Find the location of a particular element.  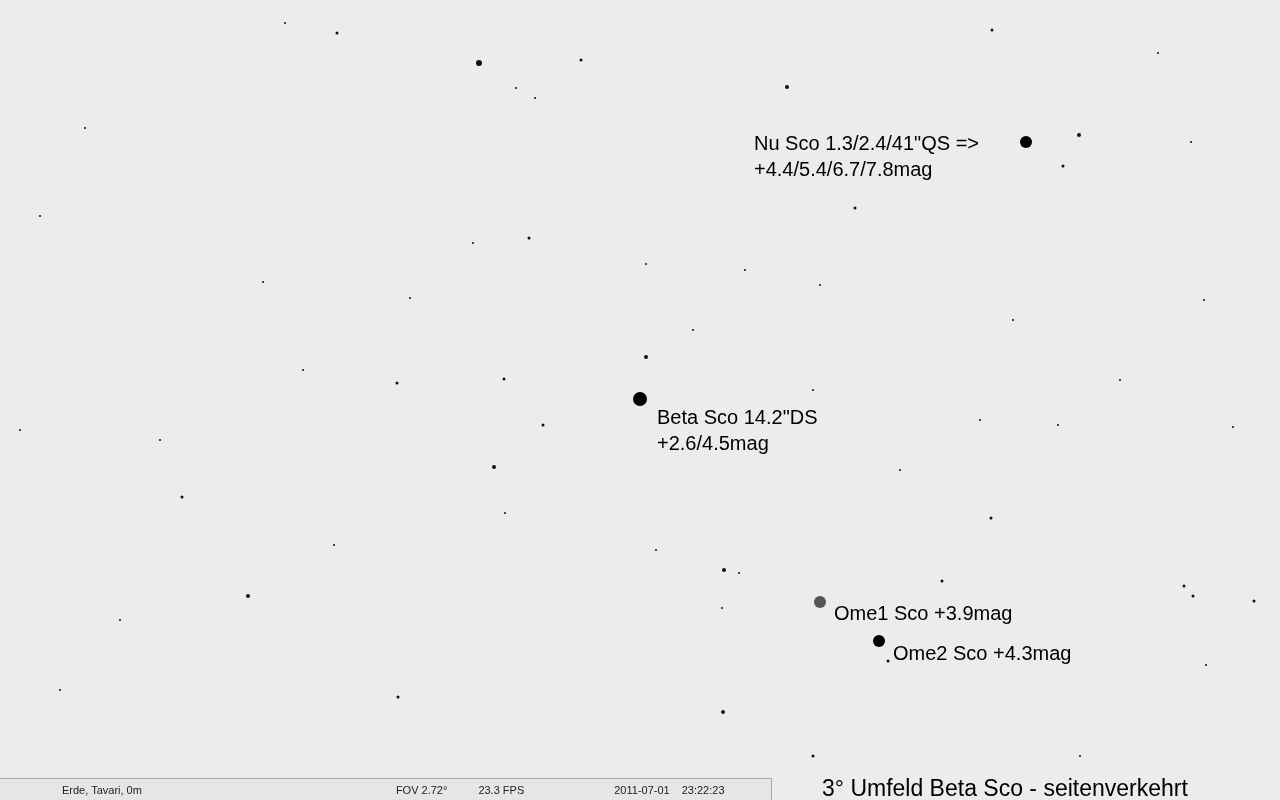

fov-text: FOV 2.72° is located at coordinates (421, 789).